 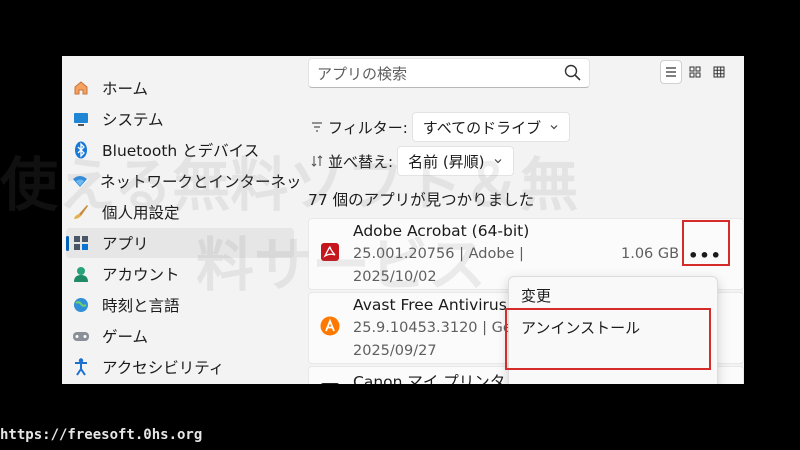 I want to click on avast-icon, so click(x=330, y=326).